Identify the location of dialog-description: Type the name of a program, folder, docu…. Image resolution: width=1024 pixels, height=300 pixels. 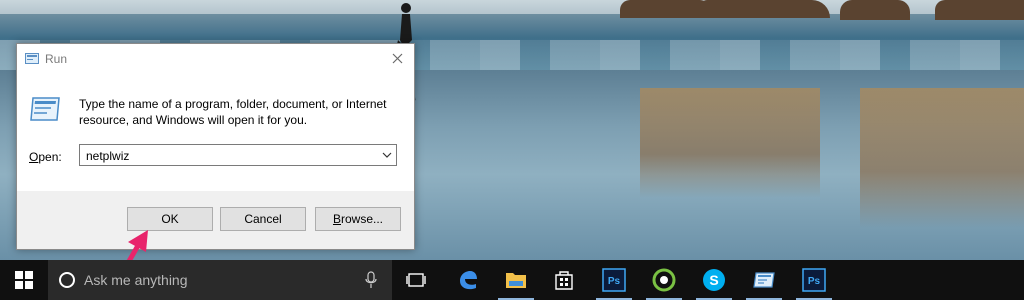
(233, 112).